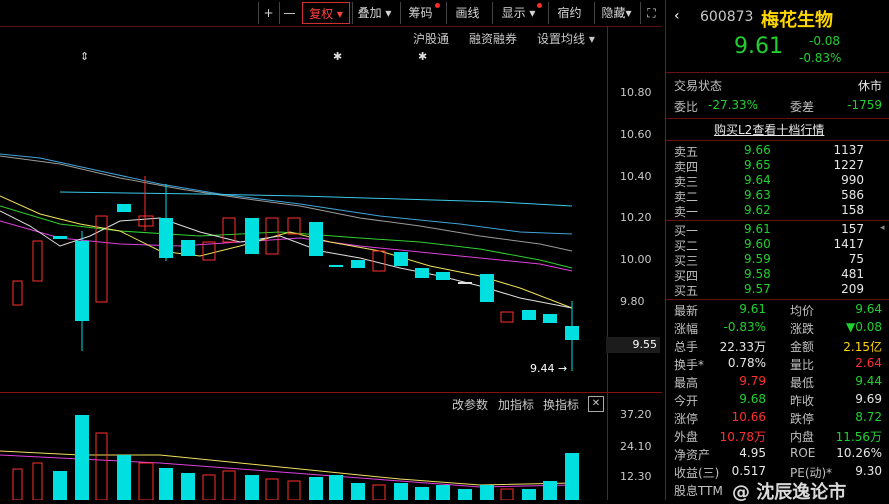 Image resolution: width=889 pixels, height=504 pixels. Describe the element at coordinates (677, 16) in the screenshot. I see `back-chevron-icon: ‹` at that location.